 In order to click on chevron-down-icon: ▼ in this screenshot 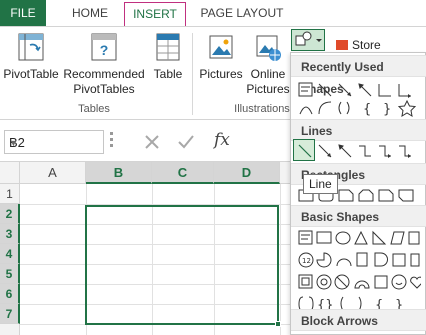, I will do `click(55, 143)`.